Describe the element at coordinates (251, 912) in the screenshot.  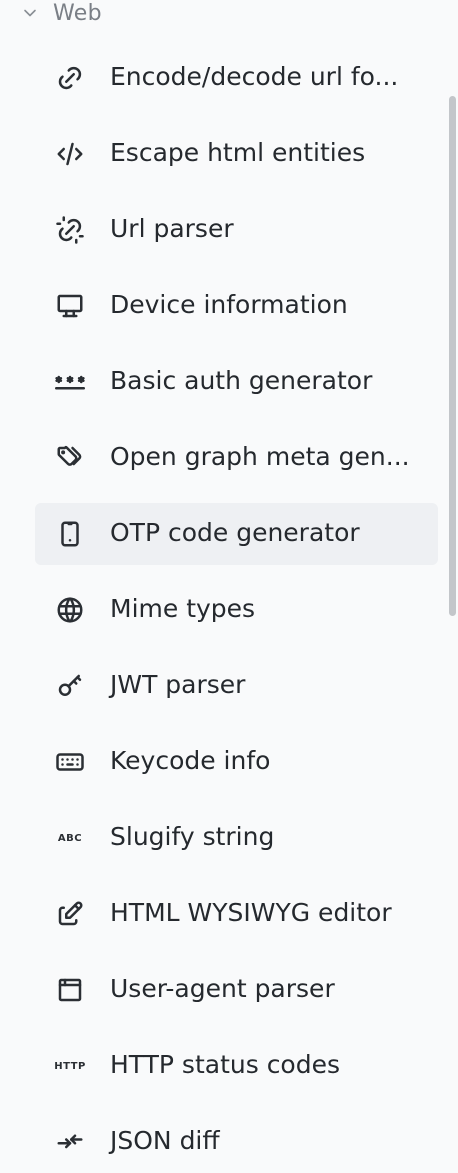
I see `sidebar-item-label: HTML WYSIWYG editor` at that location.